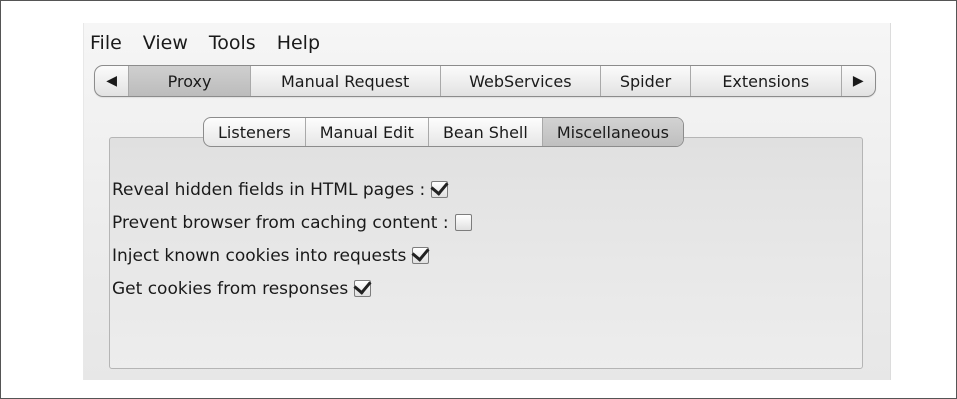 The width and height of the screenshot is (957, 399). What do you see at coordinates (255, 132) in the screenshot?
I see `subtab-listeners: Listeners` at bounding box center [255, 132].